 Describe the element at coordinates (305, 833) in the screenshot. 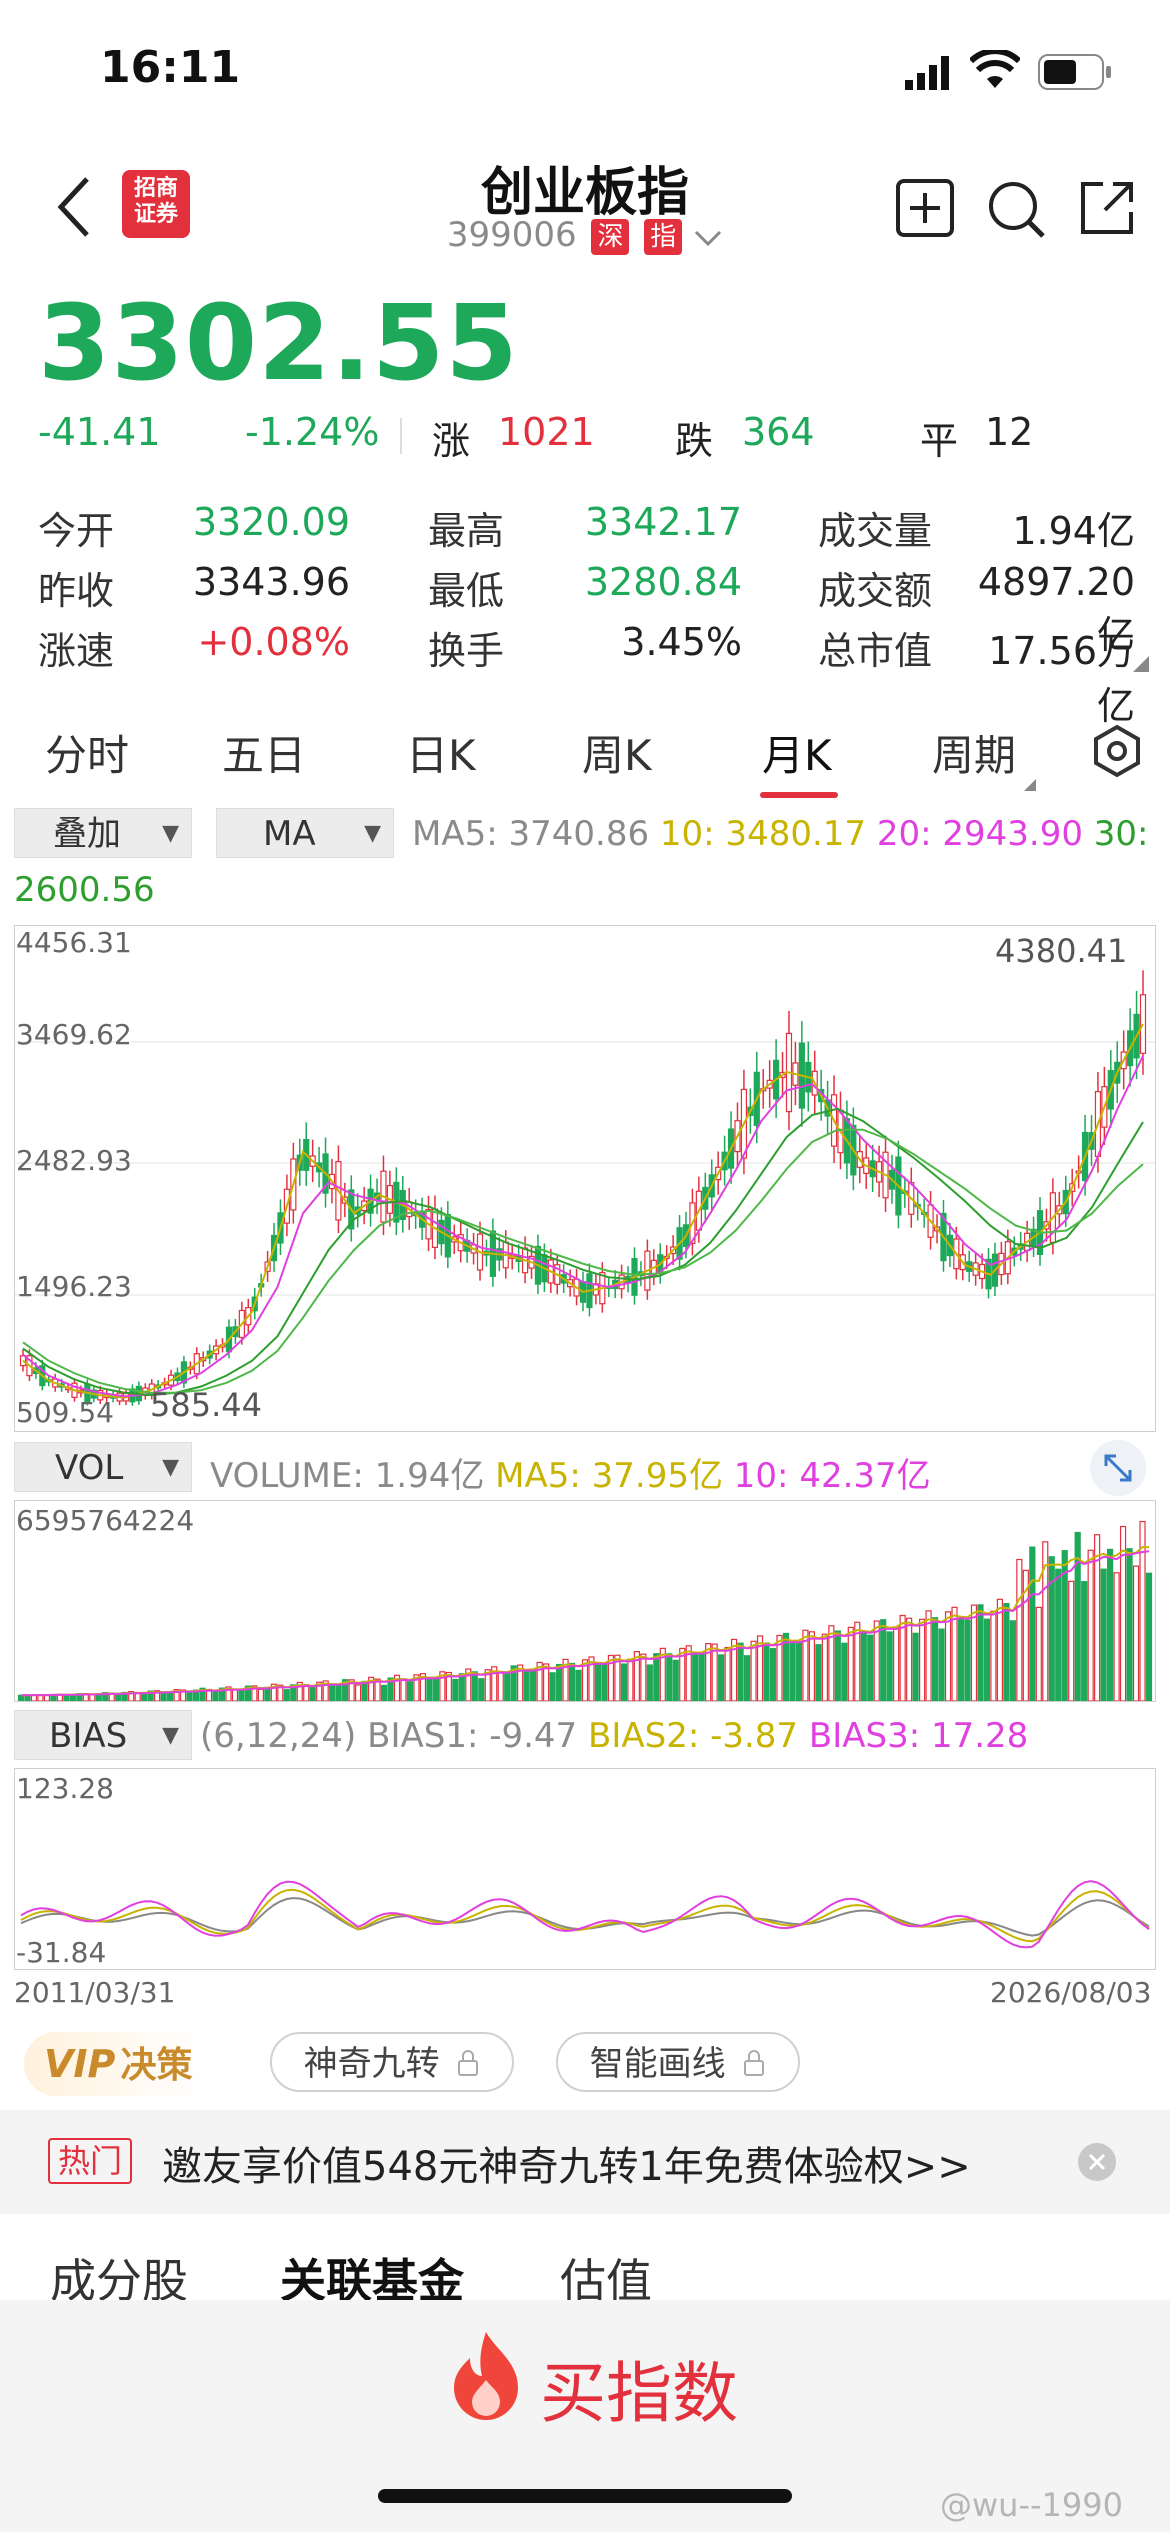

I see `ma-selector: MA ▼` at that location.